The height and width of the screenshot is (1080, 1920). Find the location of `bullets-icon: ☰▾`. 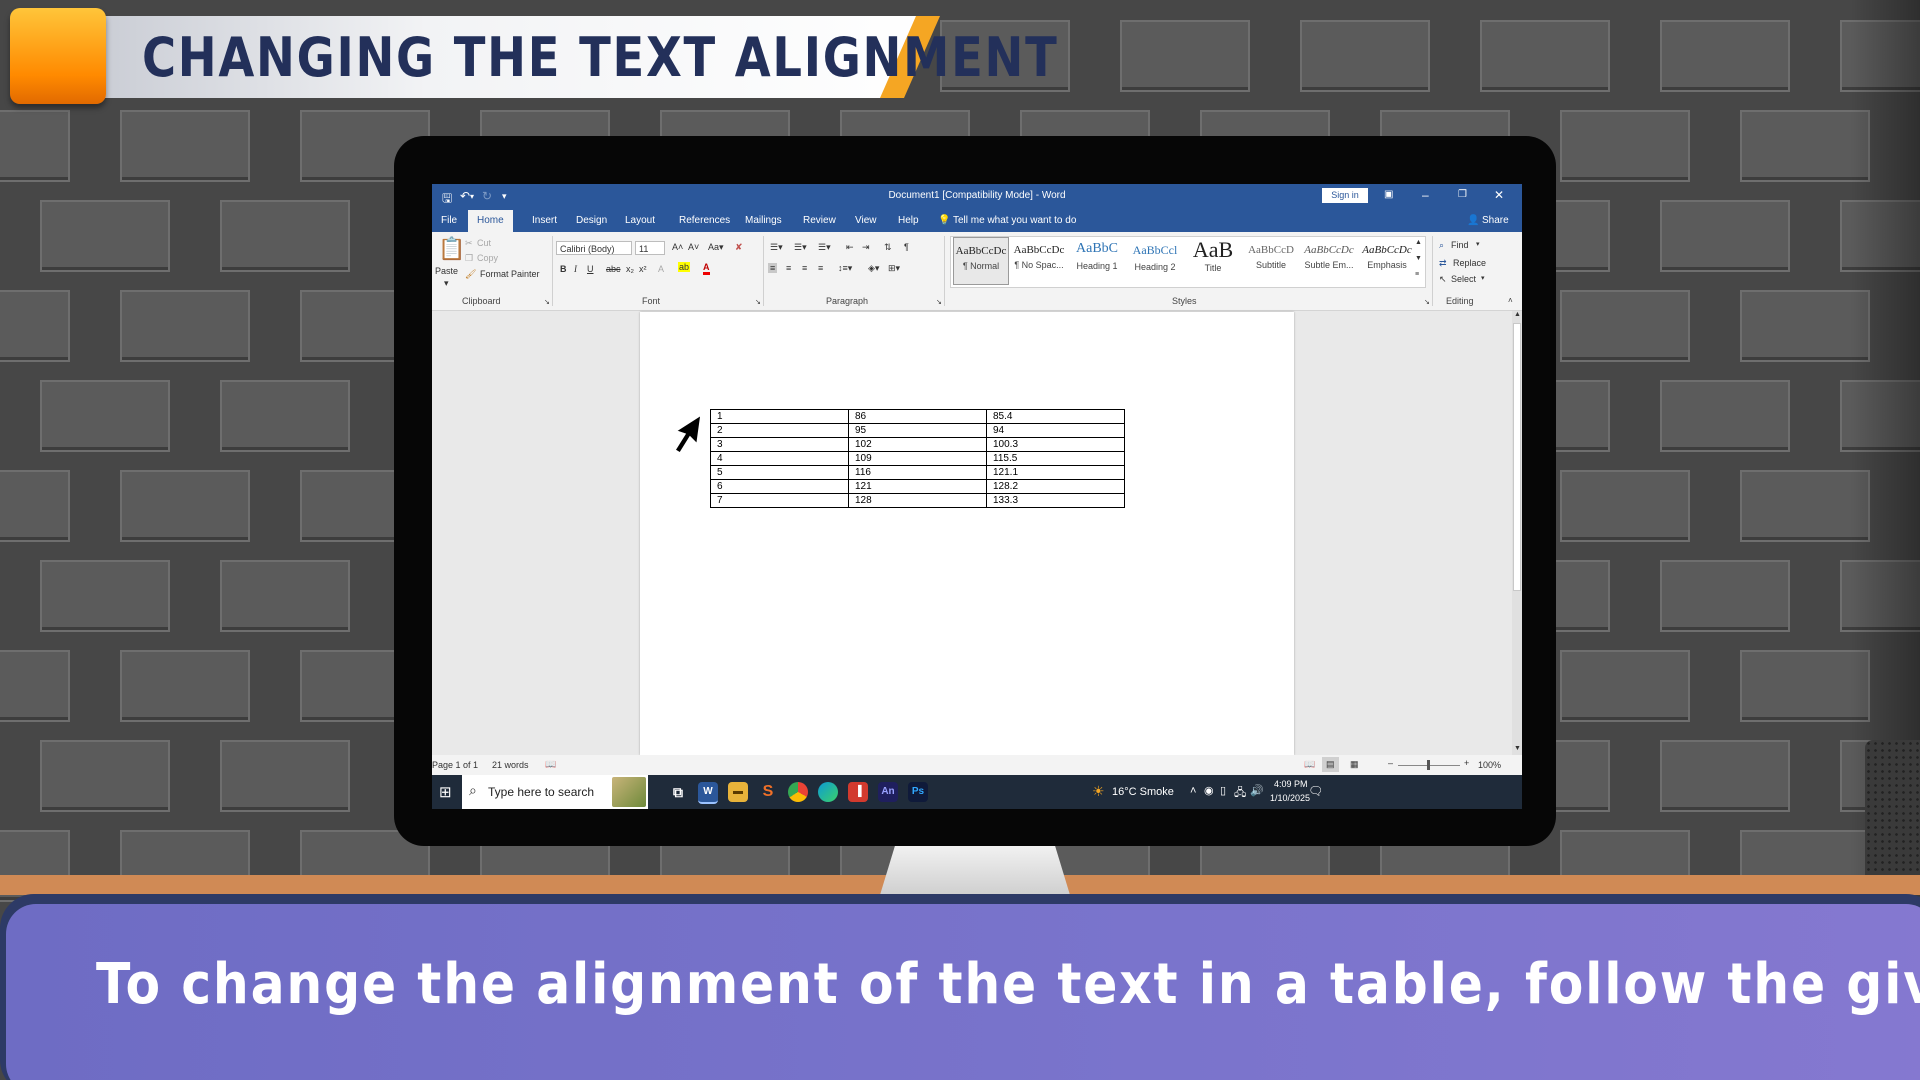

bullets-icon: ☰▾ is located at coordinates (776, 247).